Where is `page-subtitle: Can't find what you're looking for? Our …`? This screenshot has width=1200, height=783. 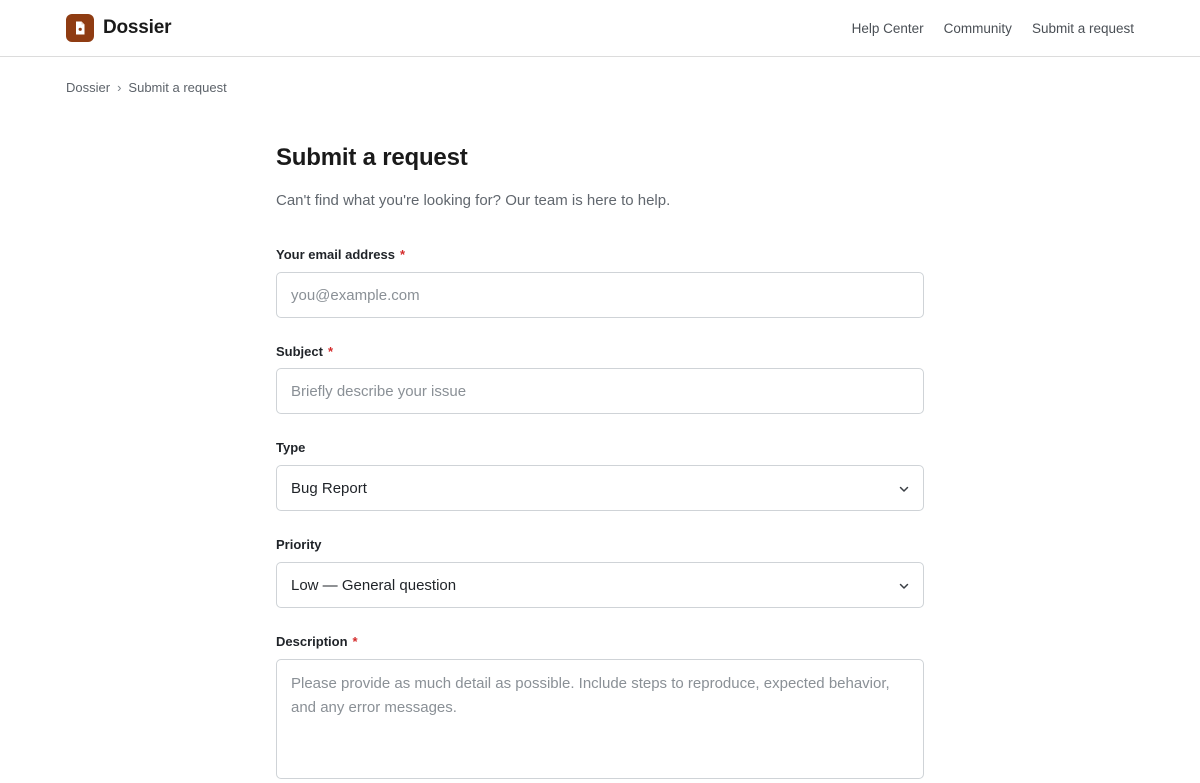 page-subtitle: Can't find what you're looking for? Our … is located at coordinates (473, 200).